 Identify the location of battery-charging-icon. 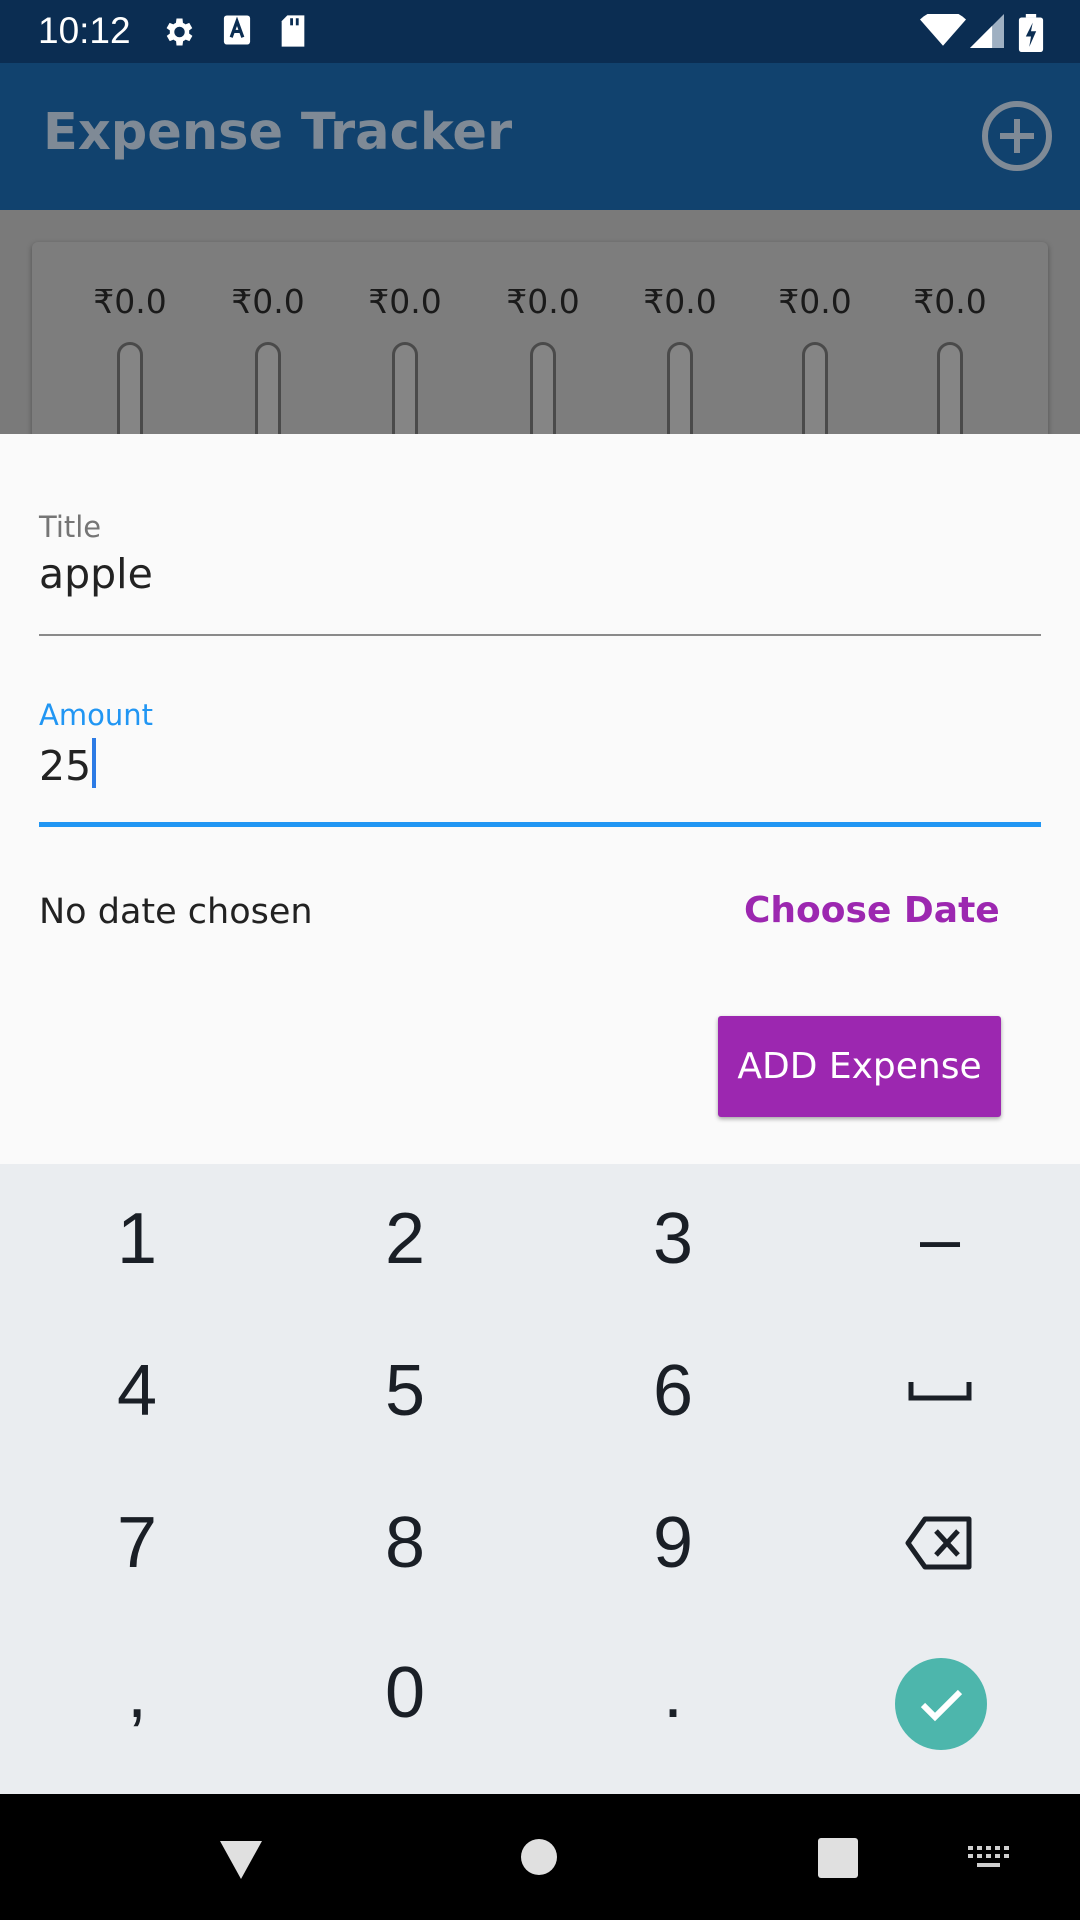
(1031, 33).